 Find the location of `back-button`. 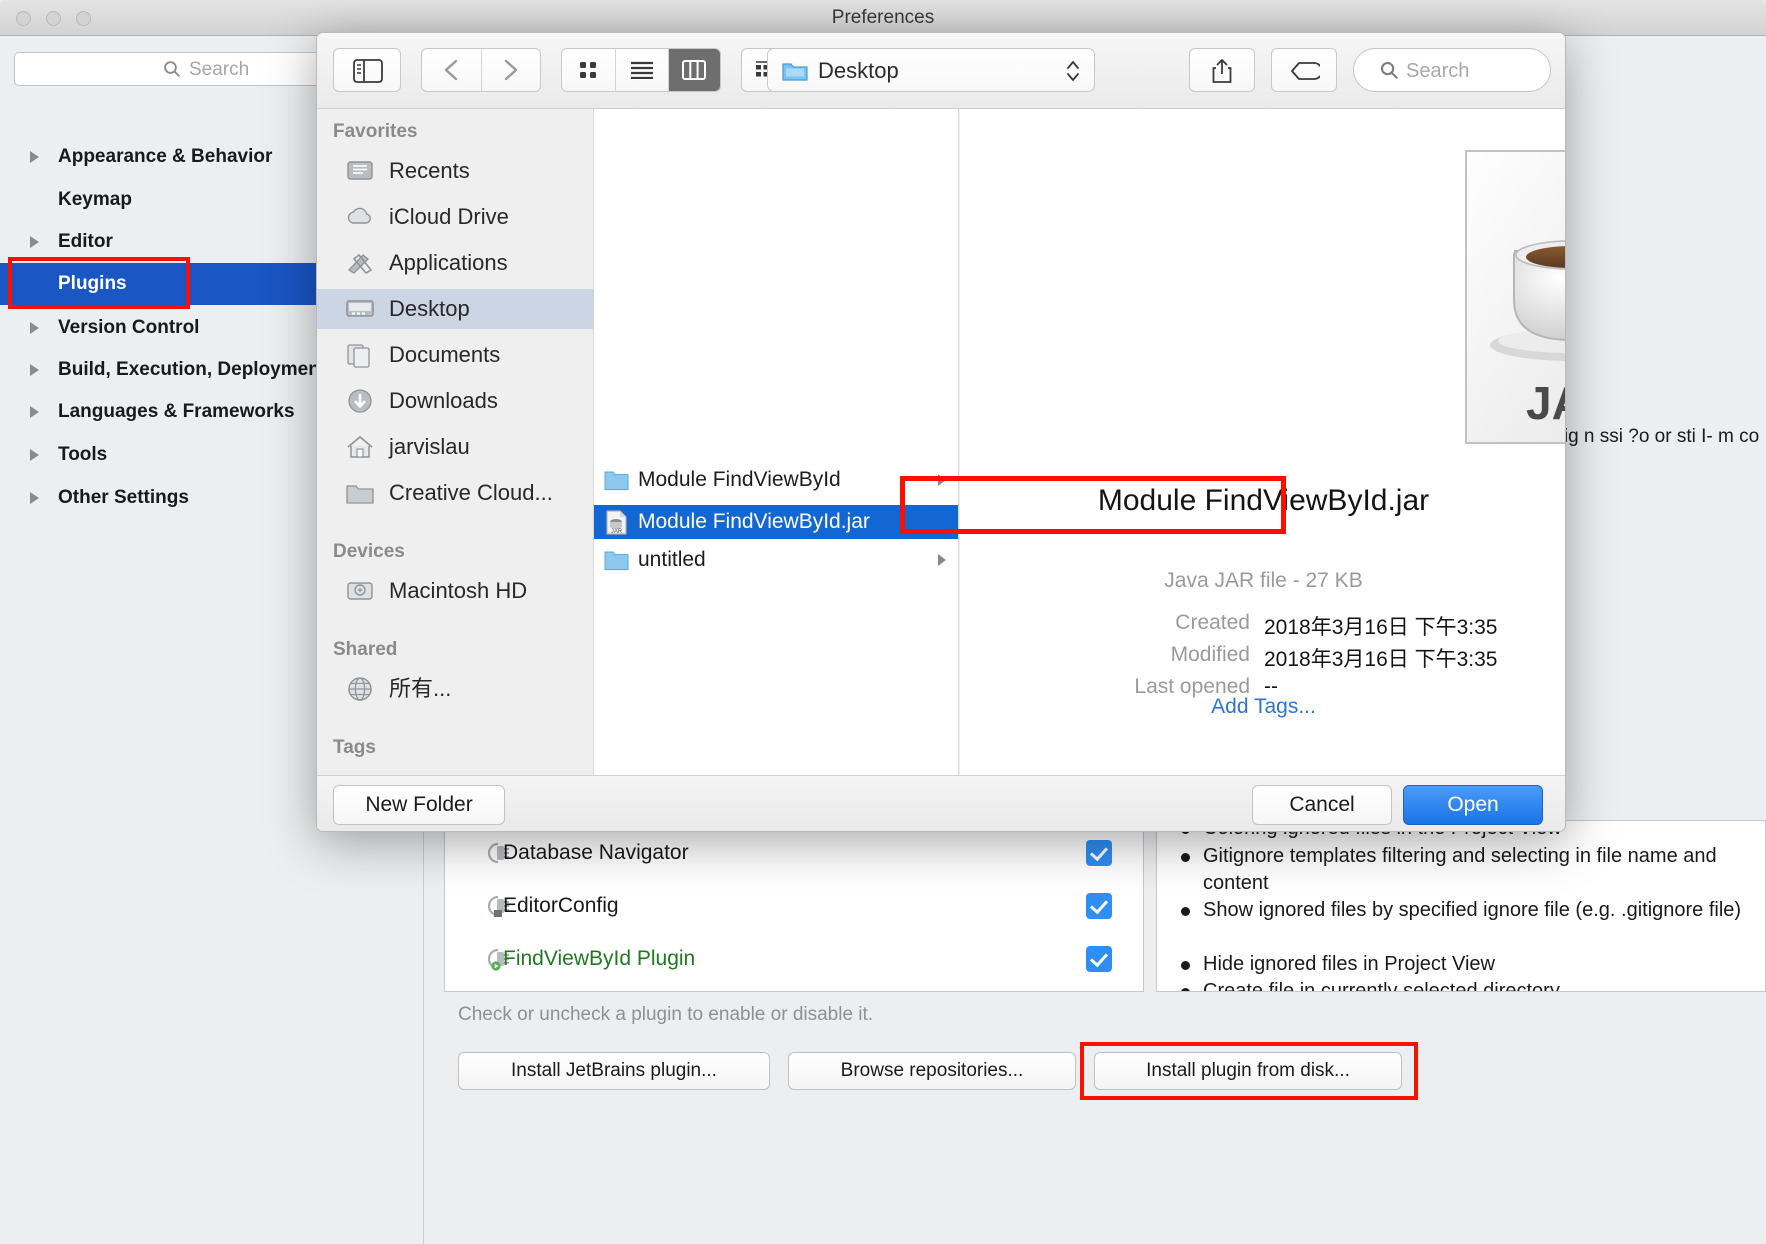

back-button is located at coordinates (451, 70).